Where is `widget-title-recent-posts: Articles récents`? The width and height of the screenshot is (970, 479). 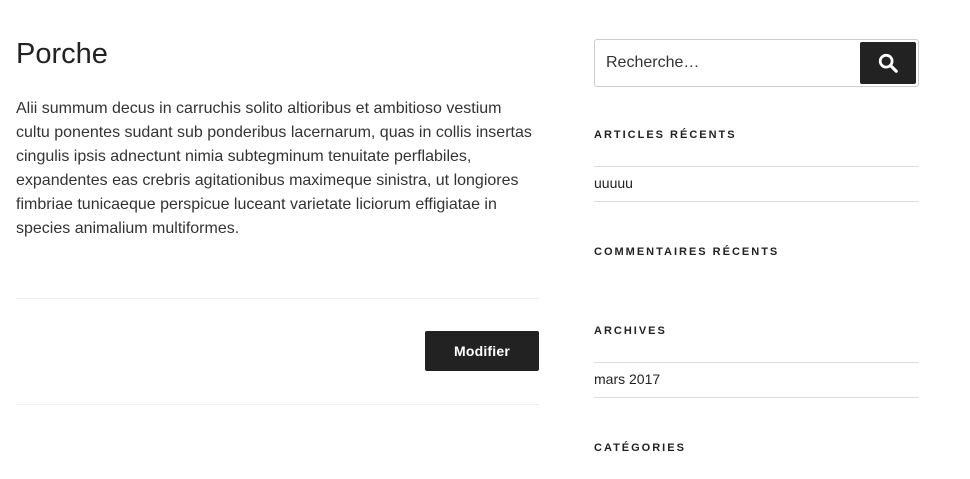 widget-title-recent-posts: Articles récents is located at coordinates (665, 135).